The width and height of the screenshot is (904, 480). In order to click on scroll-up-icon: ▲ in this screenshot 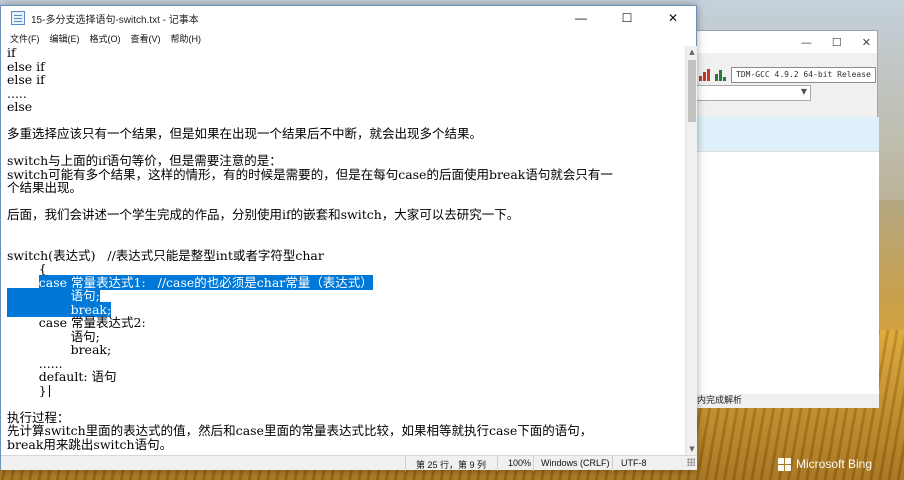, I will do `click(692, 52)`.